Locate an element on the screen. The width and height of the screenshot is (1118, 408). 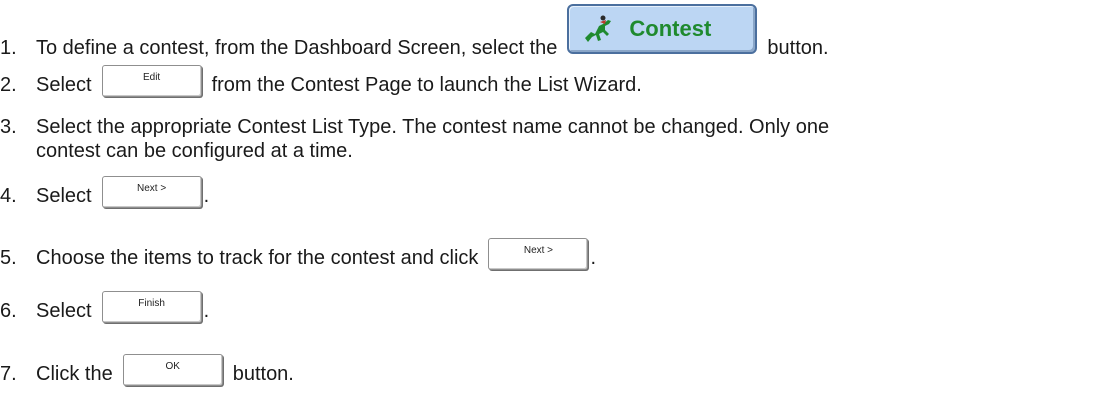
step-3-continued: contest can be configured at a time. is located at coordinates (194, 151).